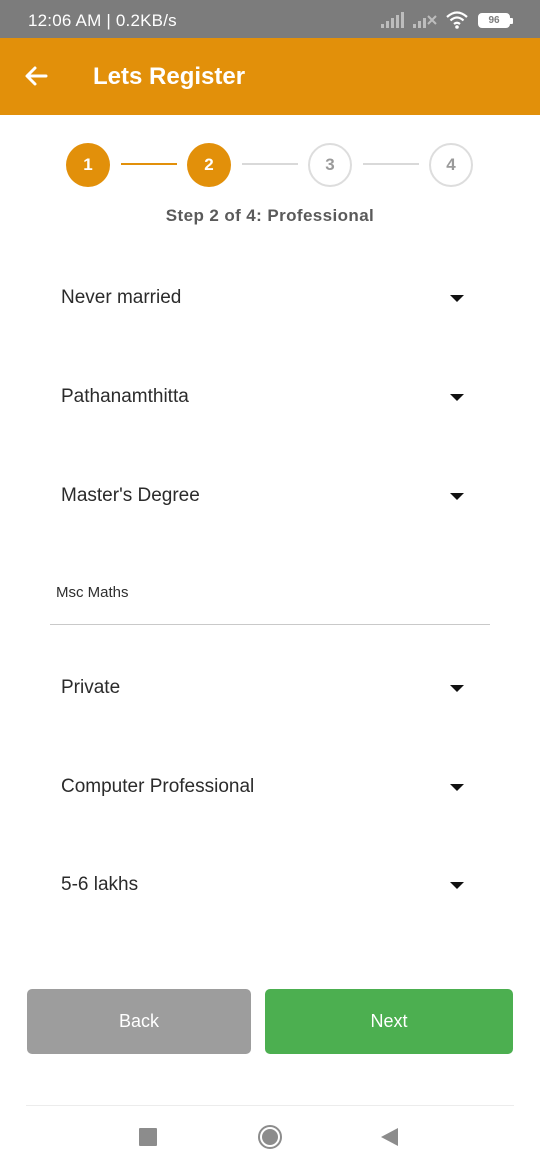 This screenshot has height=1170, width=540. Describe the element at coordinates (266, 787) in the screenshot. I see `occupation-dropdown: Computer Professional` at that location.